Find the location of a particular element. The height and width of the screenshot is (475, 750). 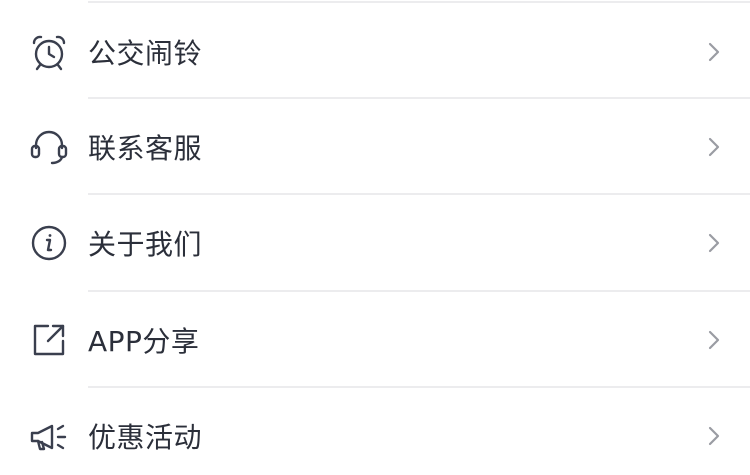

divider is located at coordinates (419, 2).